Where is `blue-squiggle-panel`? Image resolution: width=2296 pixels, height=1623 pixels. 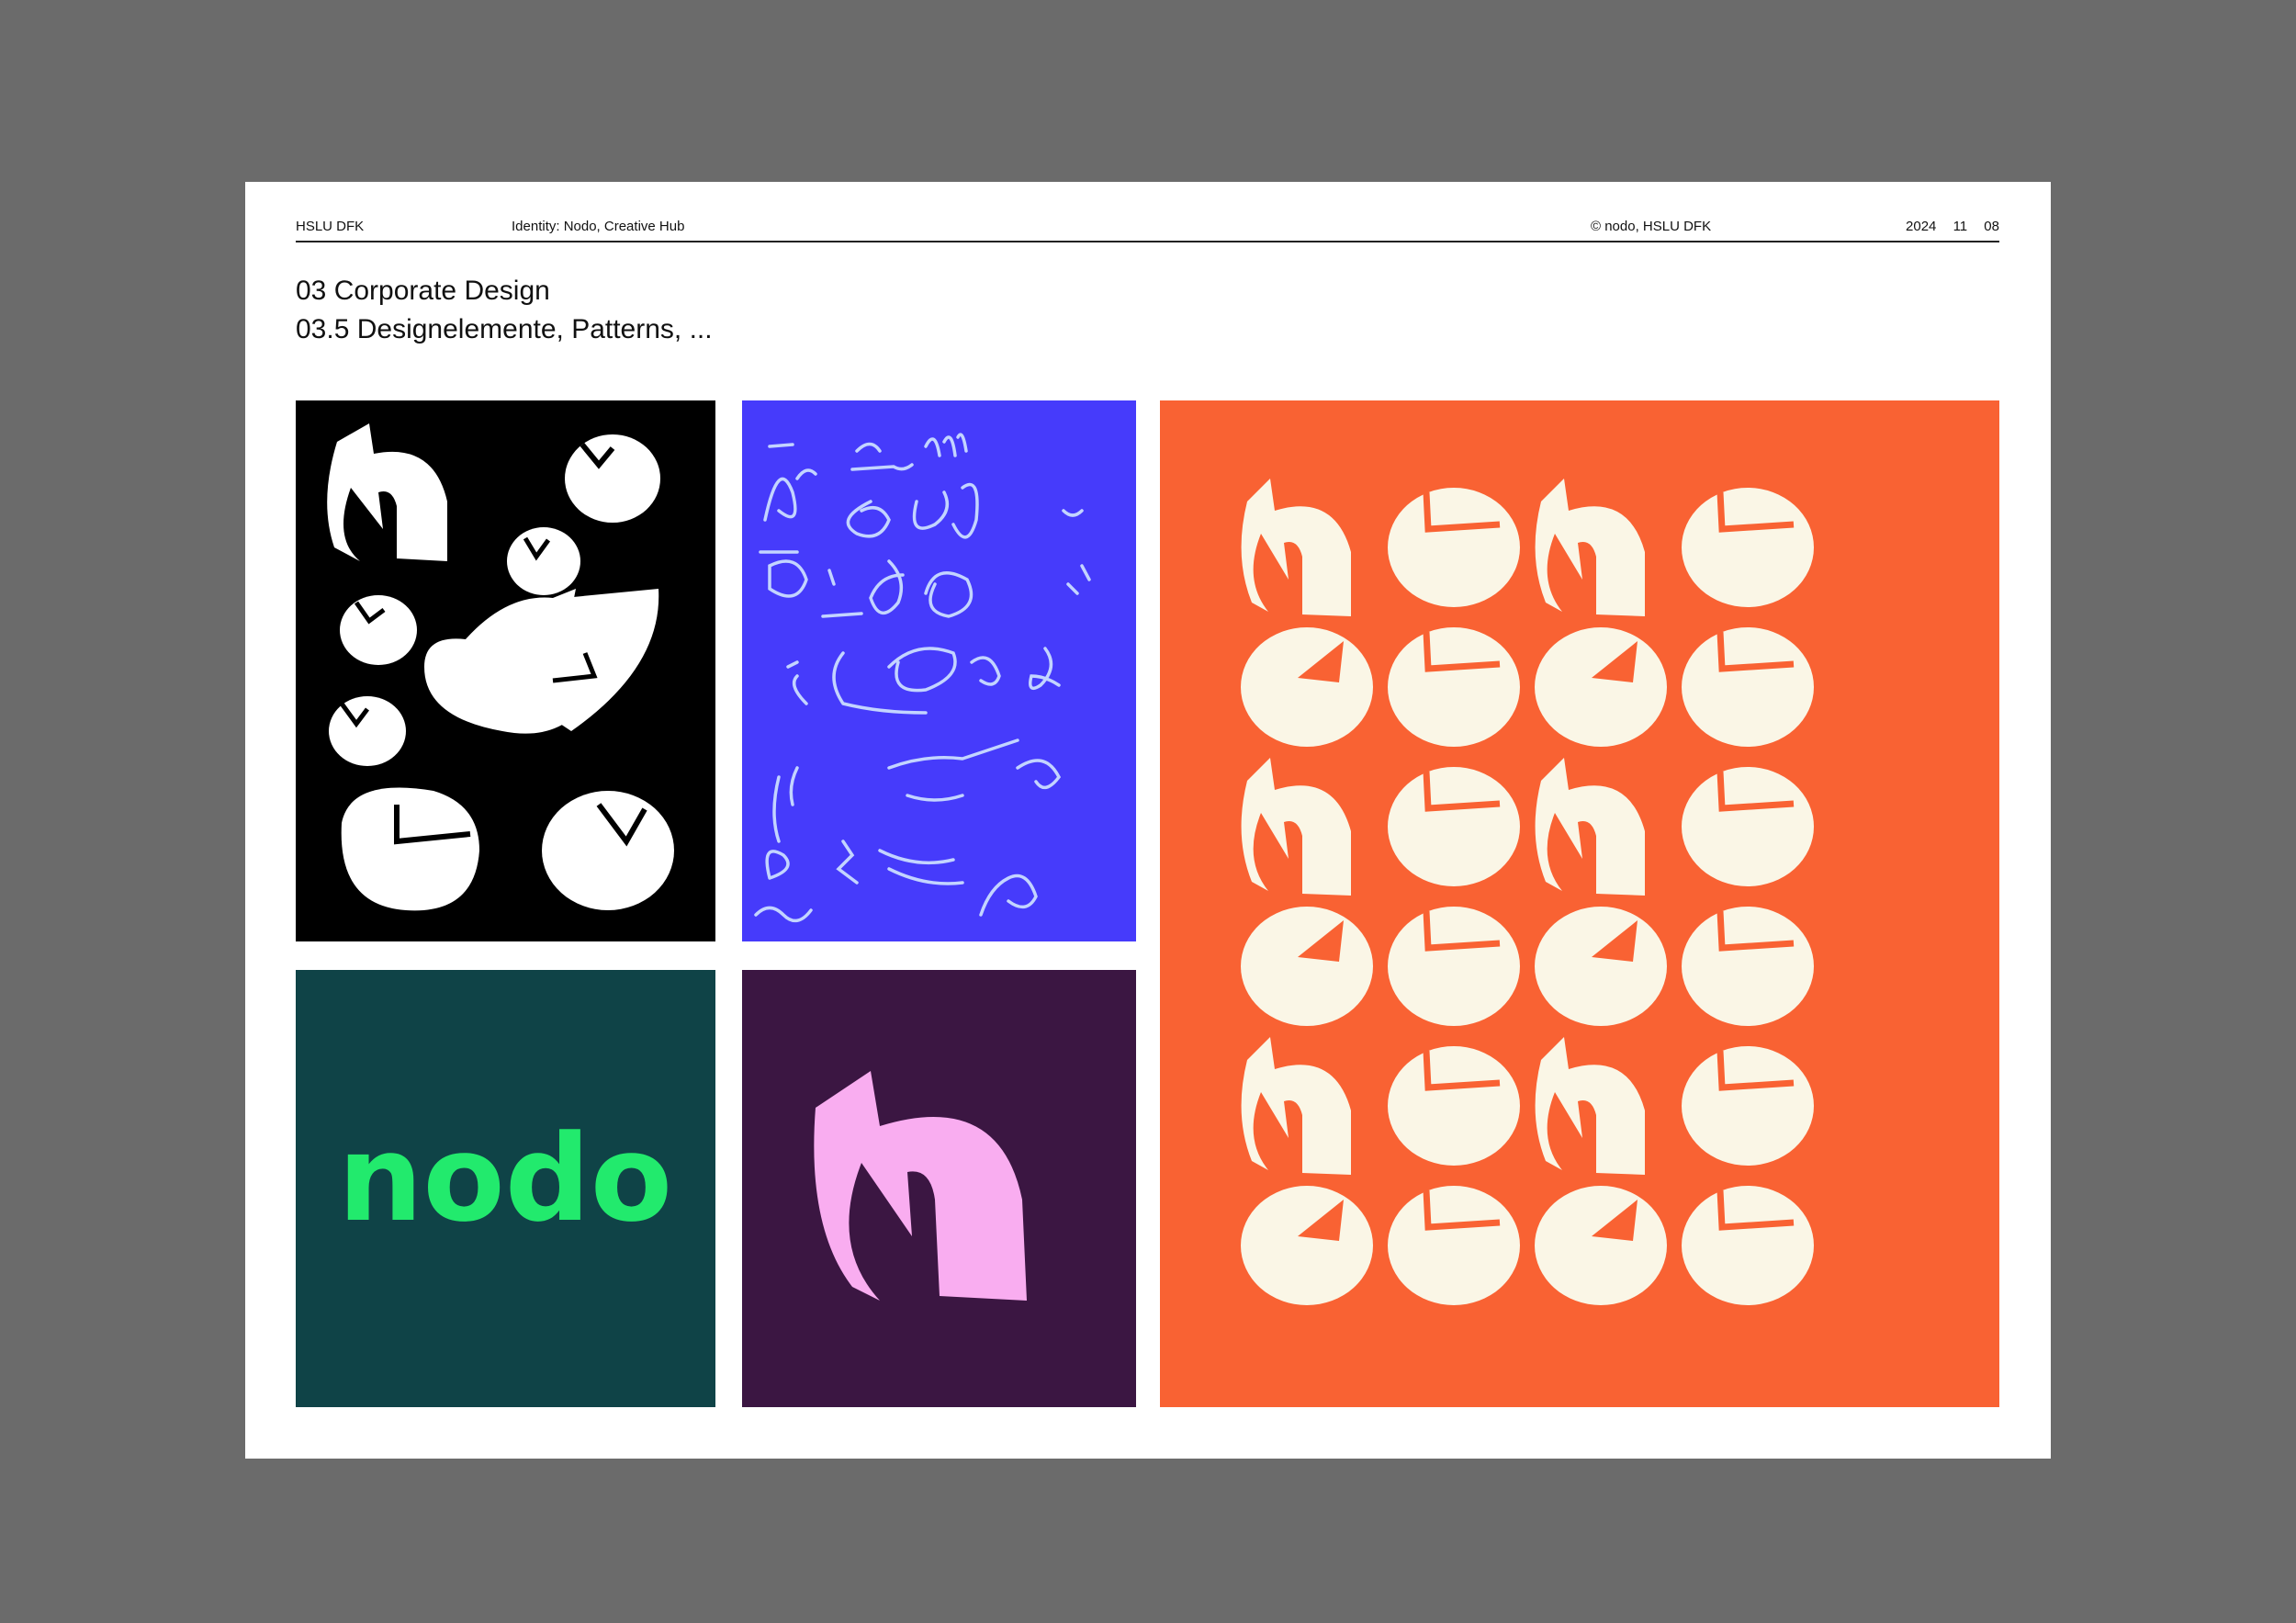
blue-squiggle-panel is located at coordinates (939, 670).